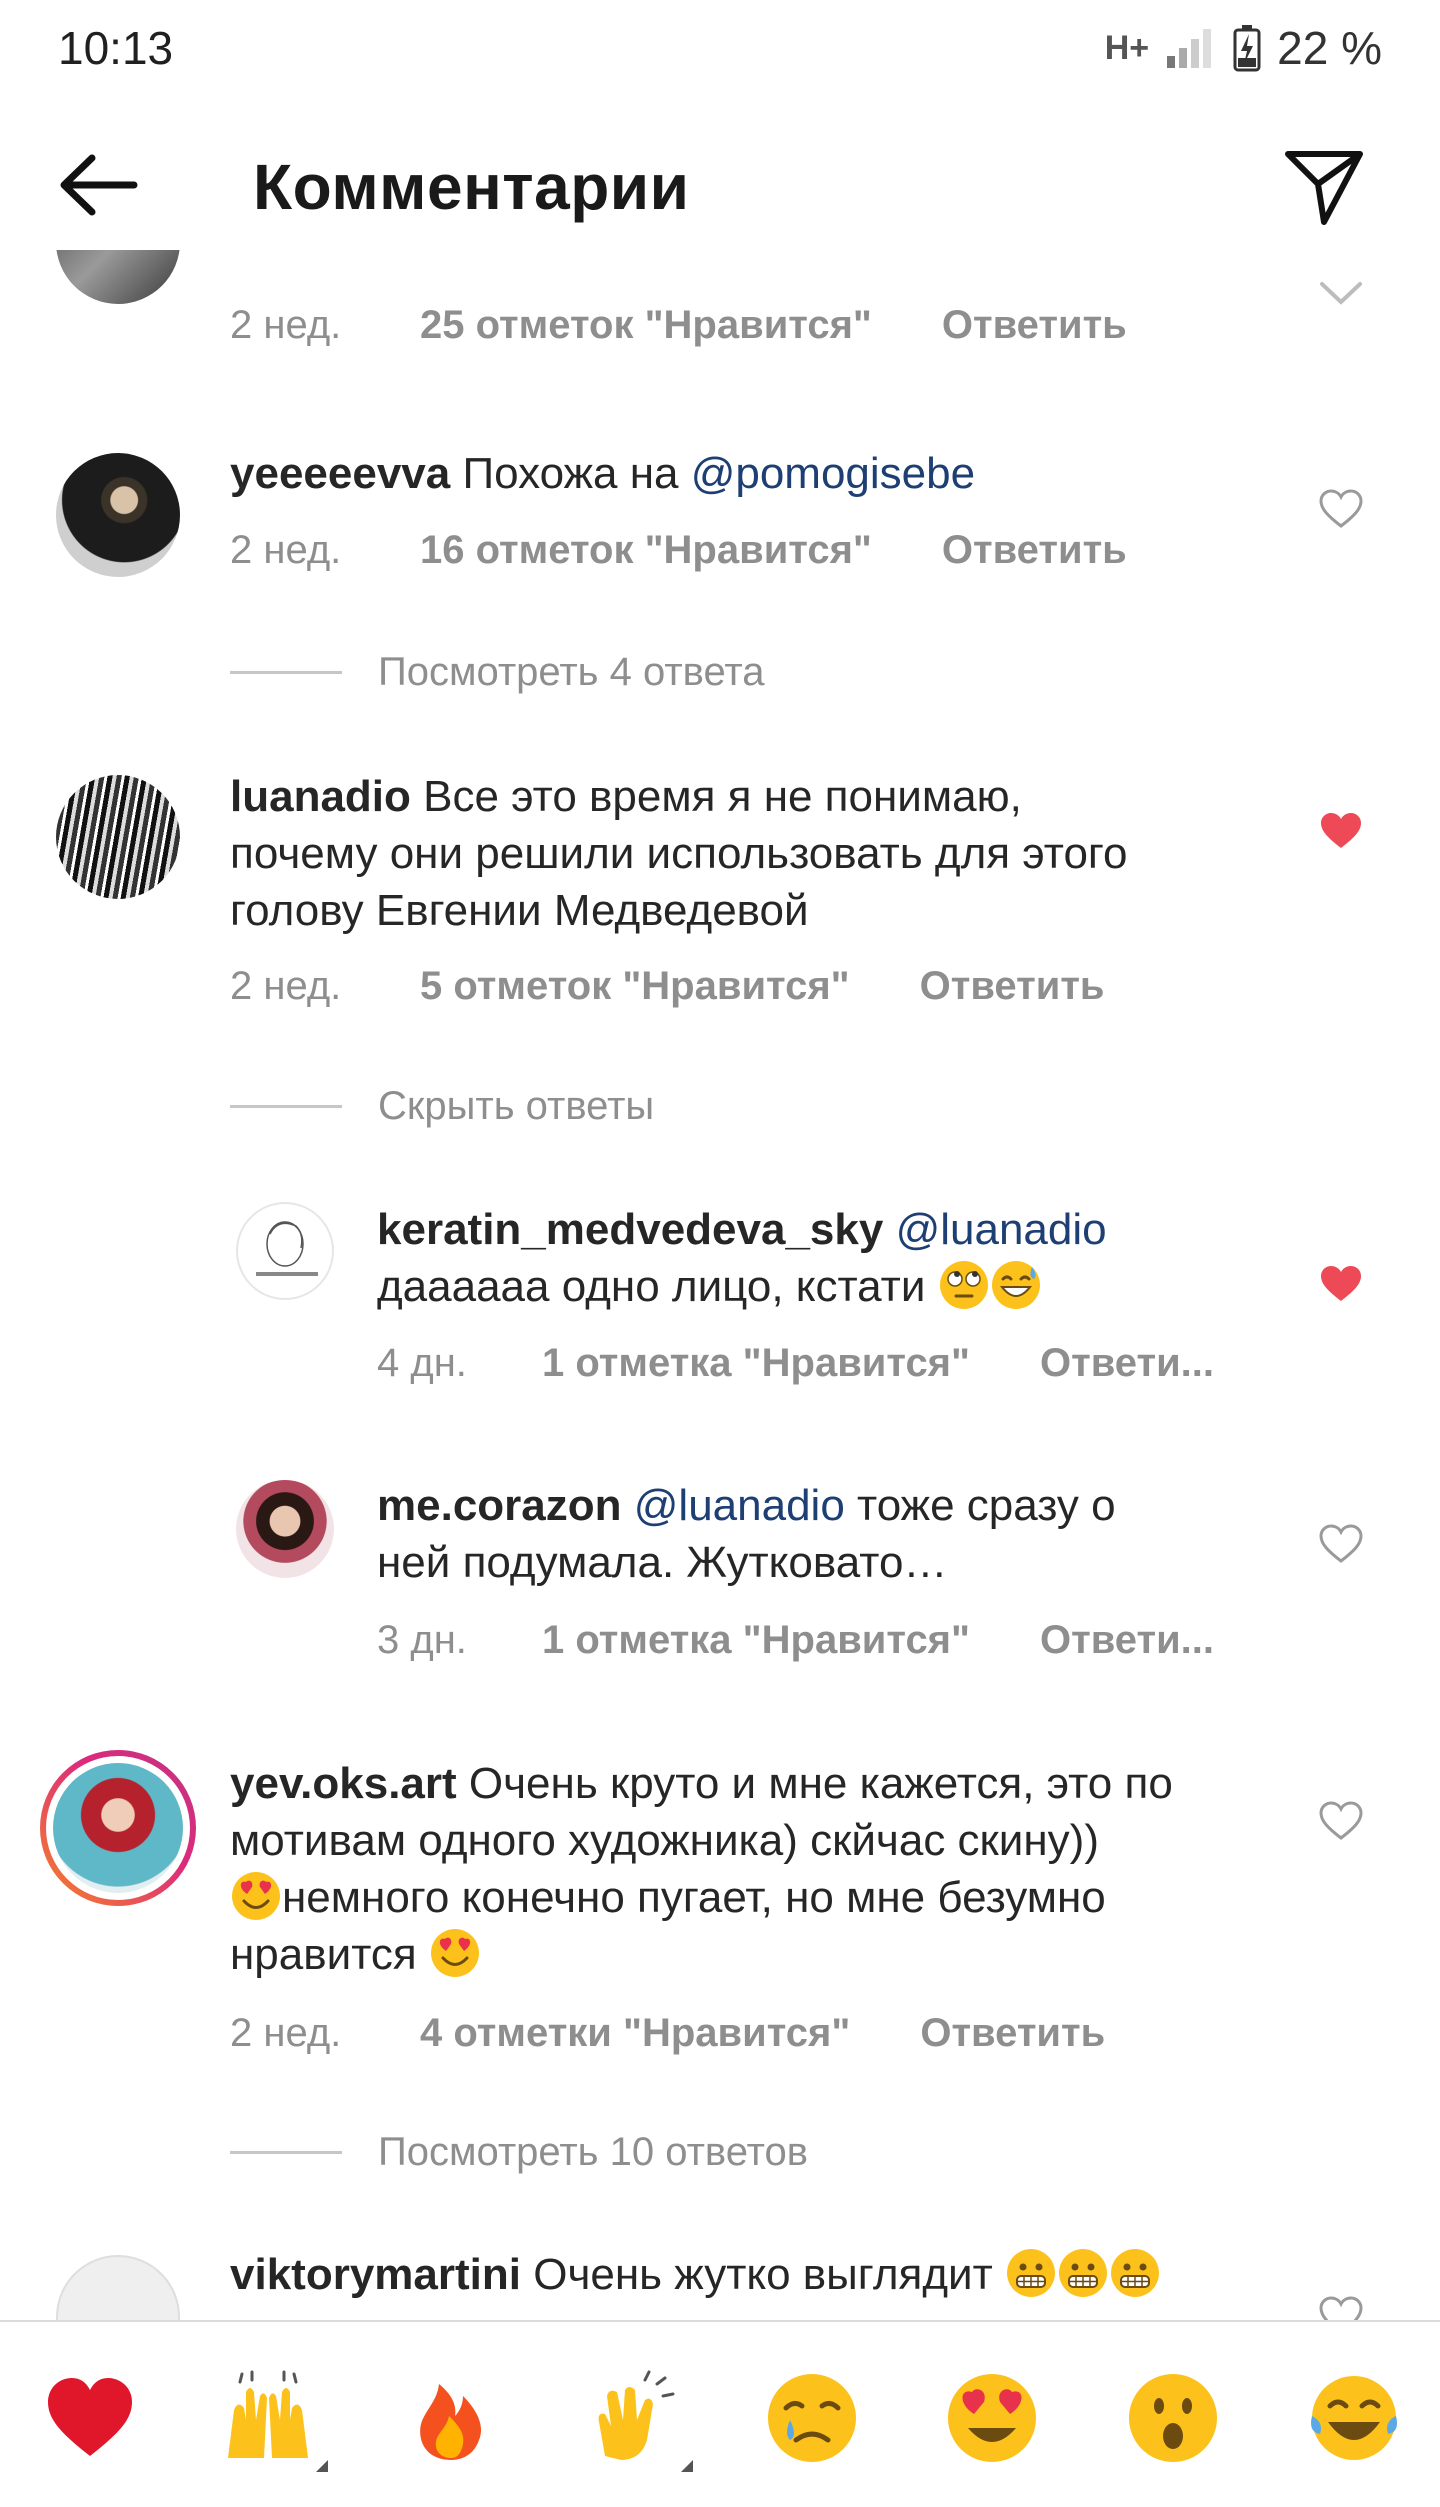  Describe the element at coordinates (516, 1105) in the screenshot. I see `thread-label: Скрыть ответы` at that location.